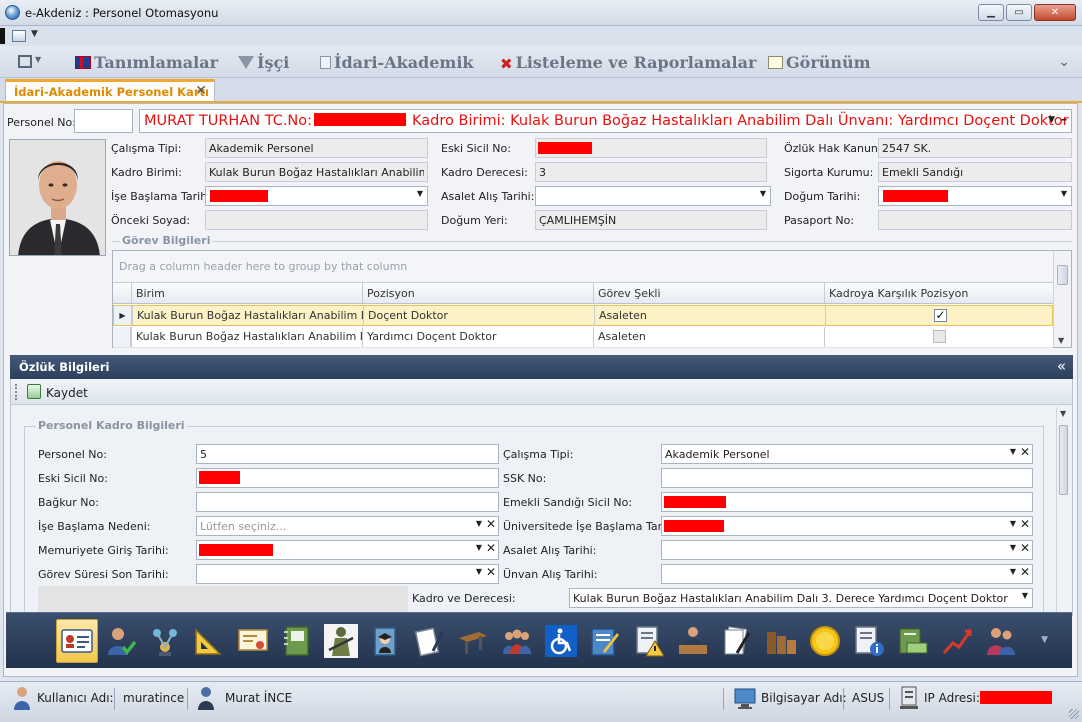  I want to click on column-header-kadroya-karsilik: Kadroya Karşılık Pozisyon, so click(938, 293).